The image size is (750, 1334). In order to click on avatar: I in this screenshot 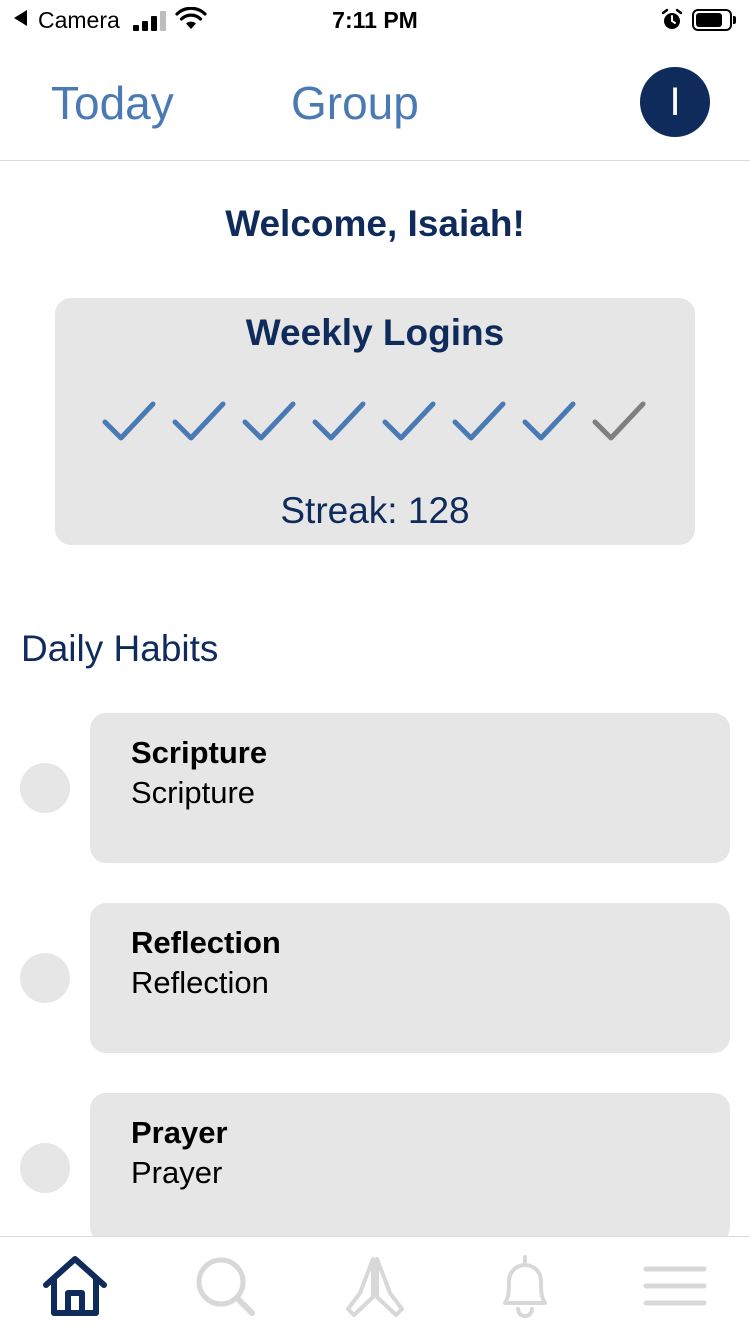, I will do `click(675, 102)`.